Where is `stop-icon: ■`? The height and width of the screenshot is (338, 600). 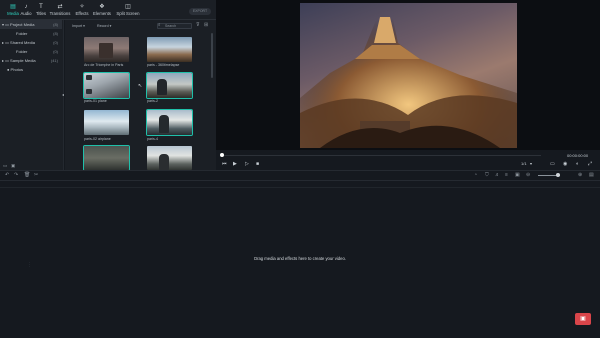
stop-icon: ■ is located at coordinates (257, 164).